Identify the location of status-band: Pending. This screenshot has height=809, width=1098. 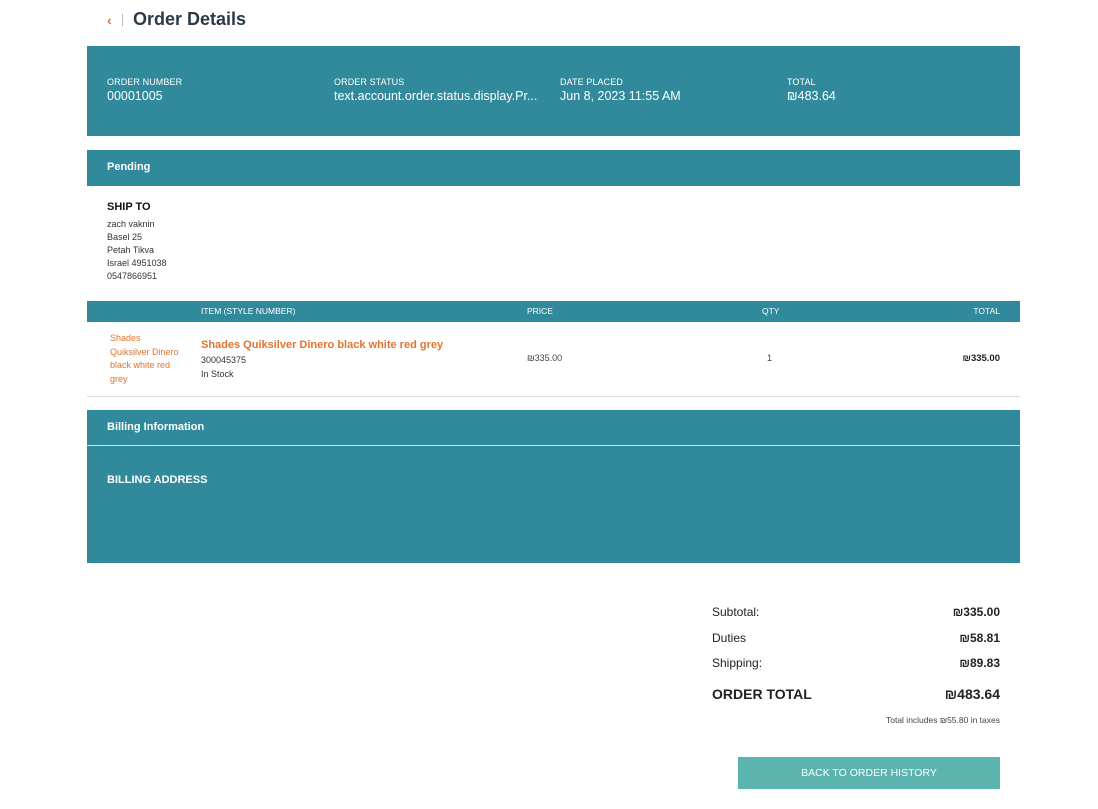
(553, 168).